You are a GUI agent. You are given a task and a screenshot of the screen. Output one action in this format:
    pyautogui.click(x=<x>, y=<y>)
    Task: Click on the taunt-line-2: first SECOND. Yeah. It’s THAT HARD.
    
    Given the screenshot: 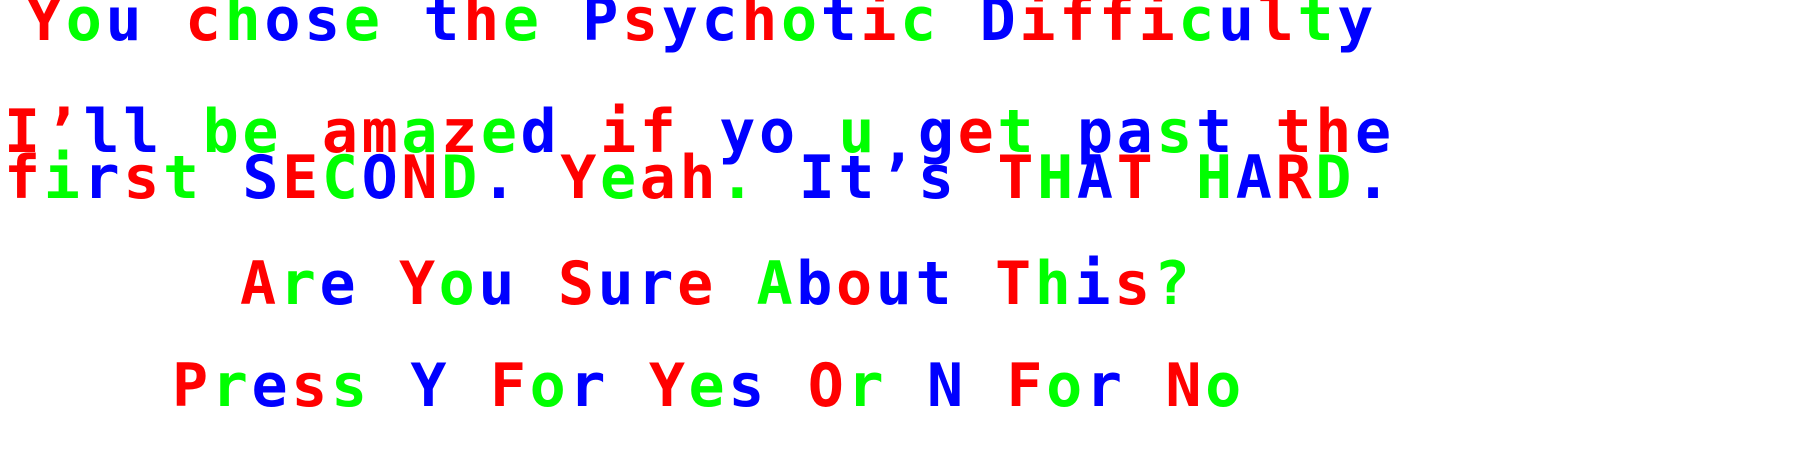 What is the action you would take?
    pyautogui.click(x=699, y=178)
    